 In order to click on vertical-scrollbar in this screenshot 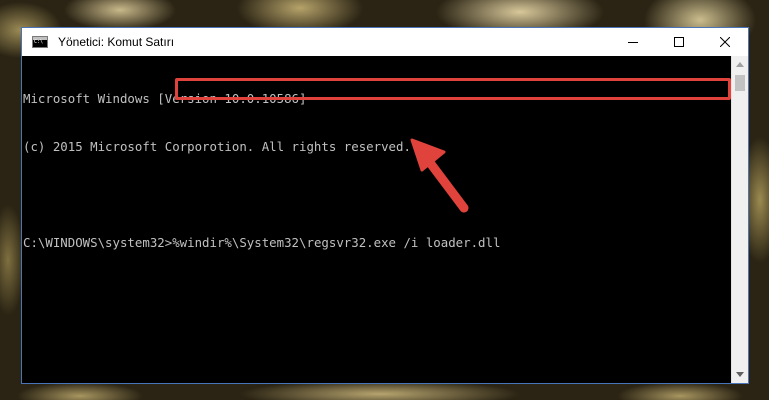, I will do `click(739, 219)`.